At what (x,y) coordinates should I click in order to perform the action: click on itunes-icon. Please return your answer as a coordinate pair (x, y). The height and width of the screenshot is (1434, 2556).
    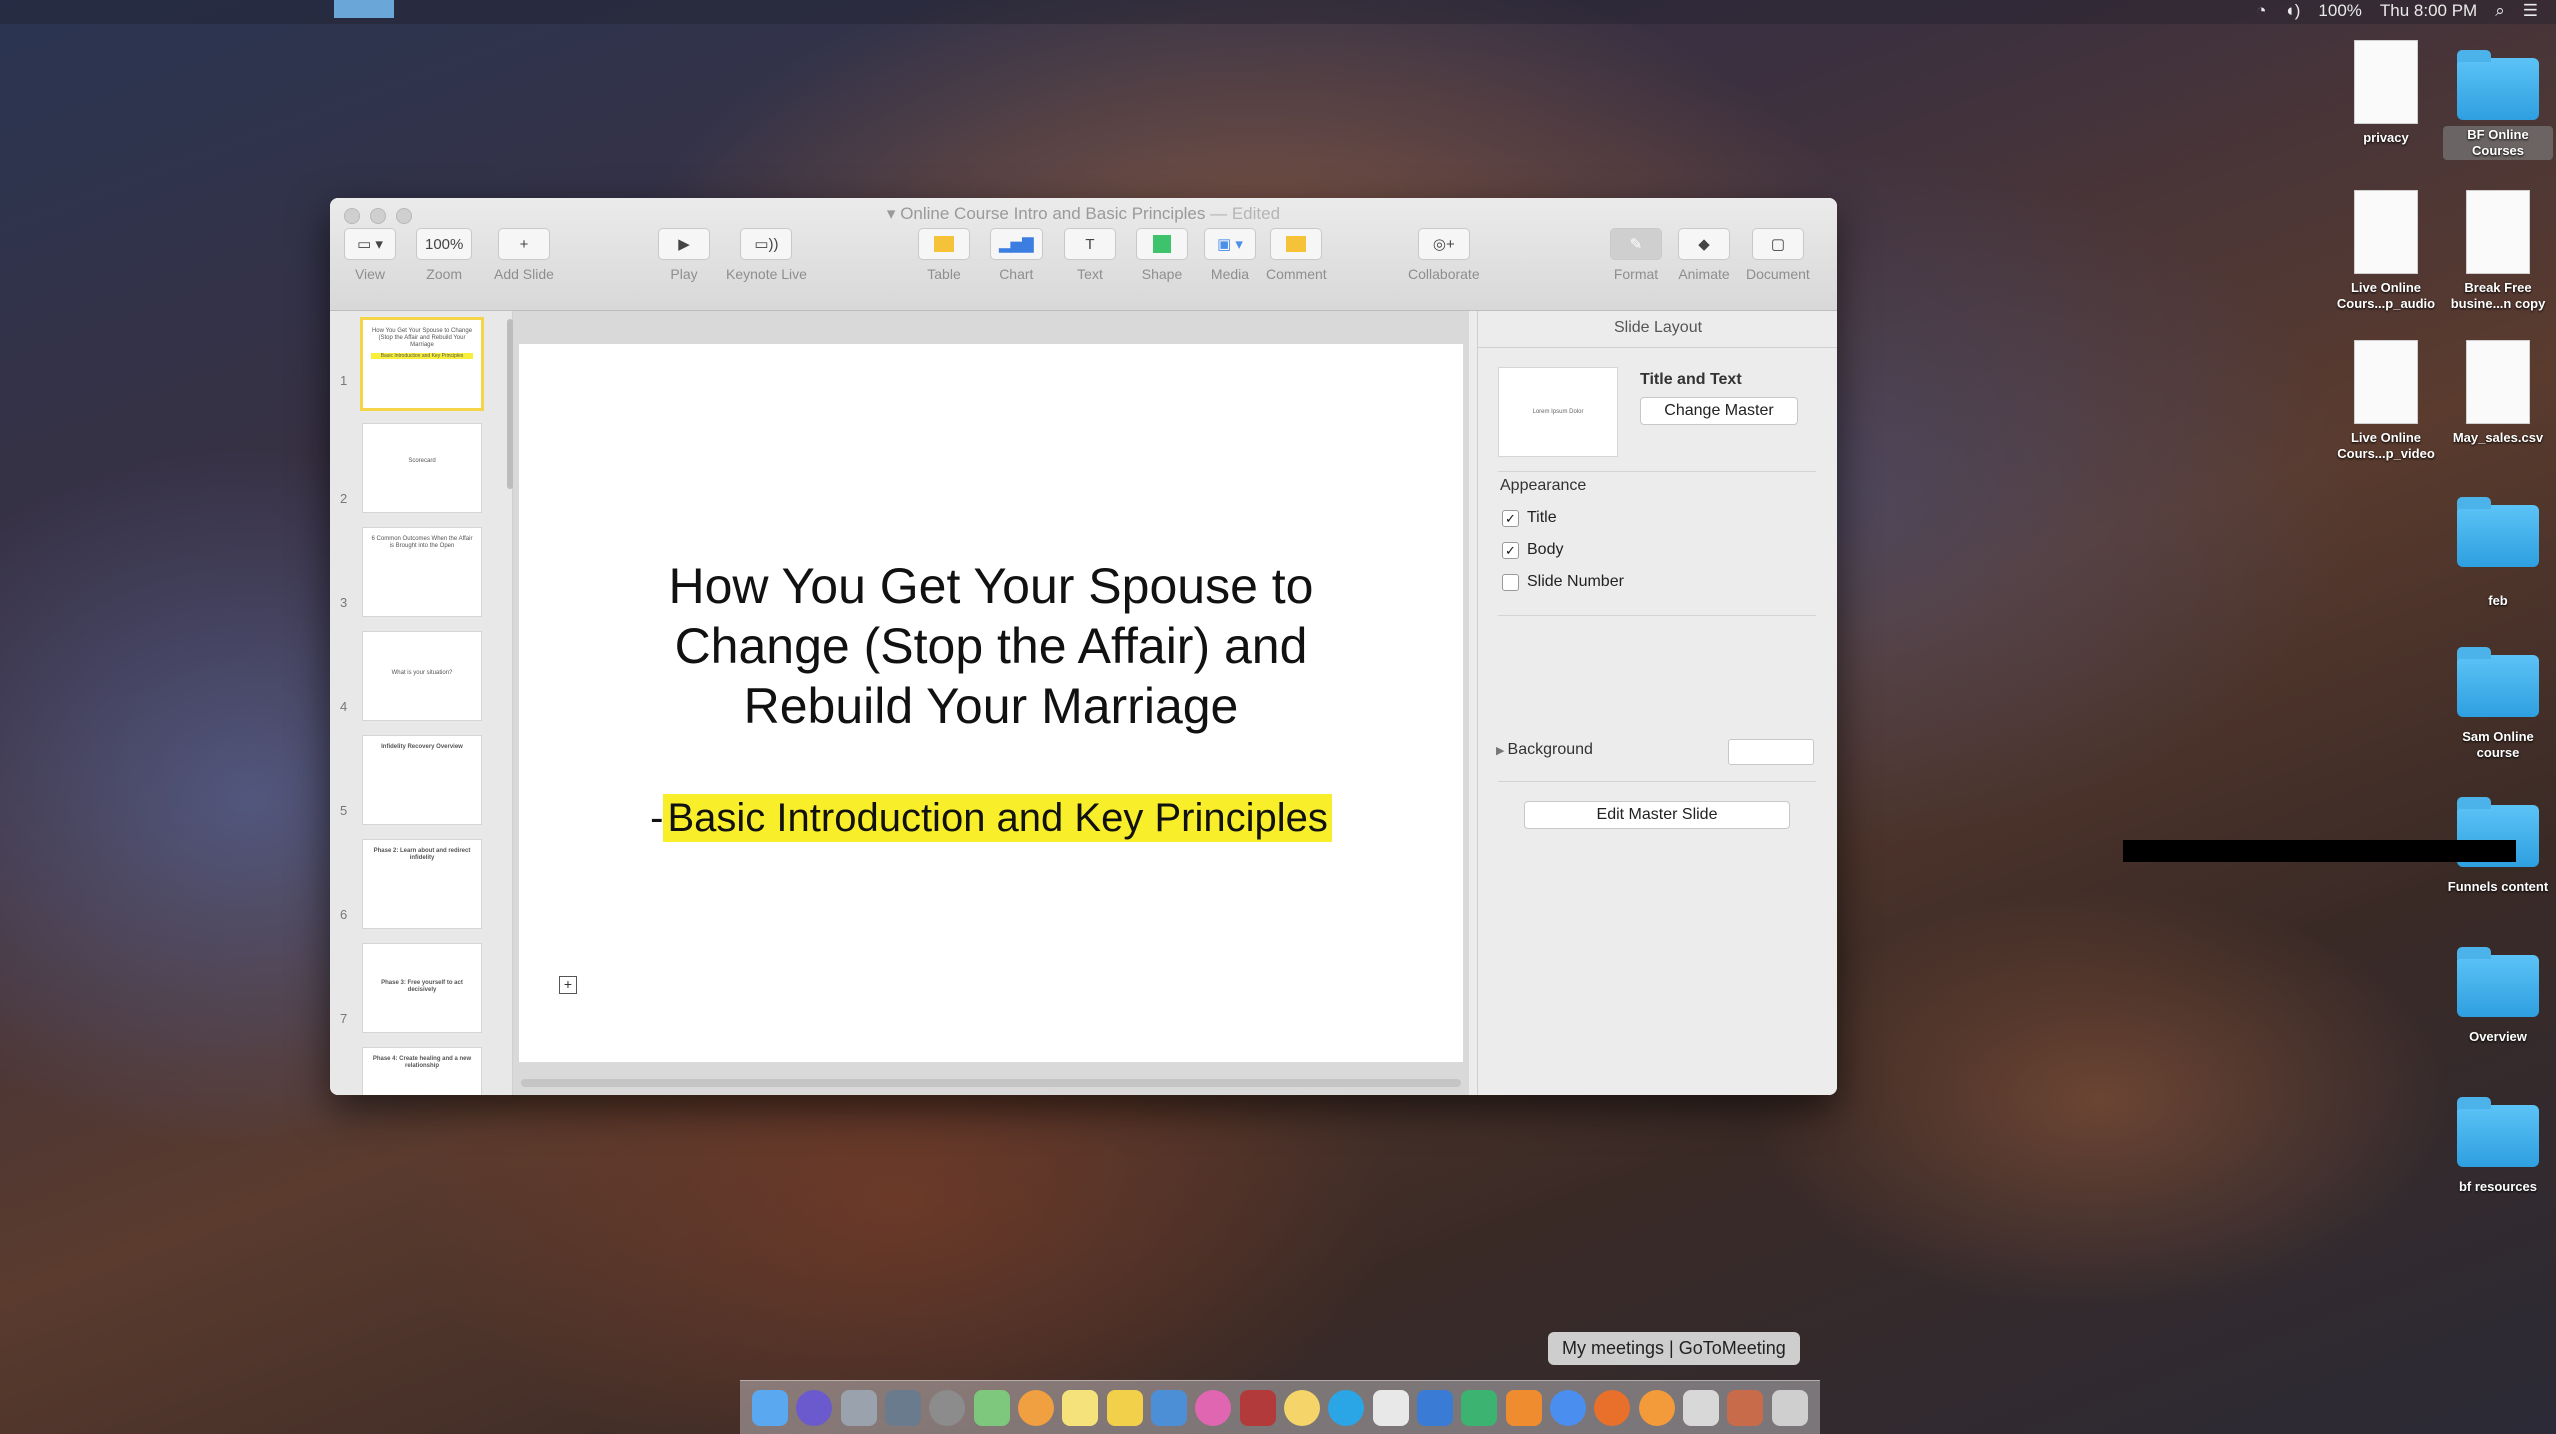
    Looking at the image, I should click on (1213, 1407).